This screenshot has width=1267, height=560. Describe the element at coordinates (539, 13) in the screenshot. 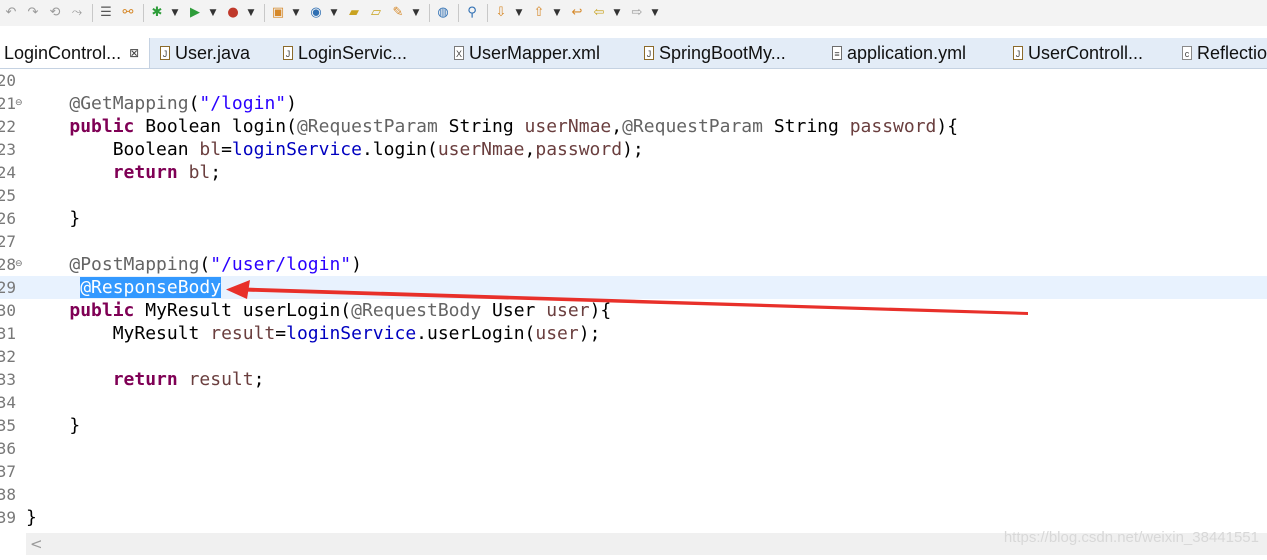

I see `prev-annotation-icon: ⇧` at that location.